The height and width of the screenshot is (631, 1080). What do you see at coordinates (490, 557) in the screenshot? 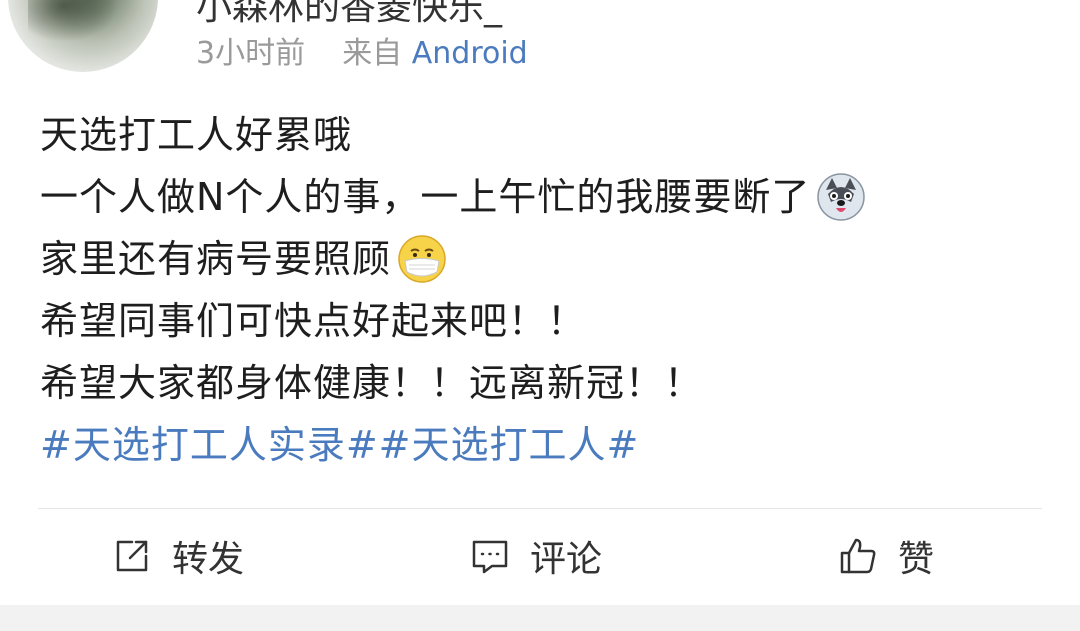
I see `comment-icon` at bounding box center [490, 557].